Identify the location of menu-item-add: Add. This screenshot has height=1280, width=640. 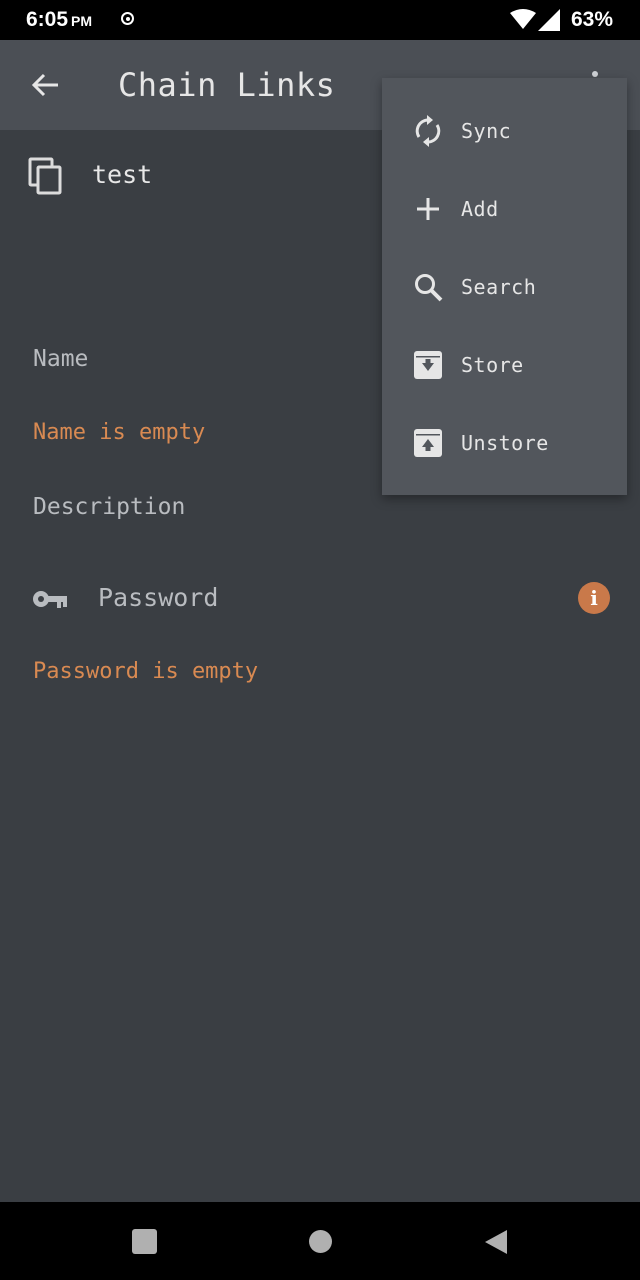
(504, 209).